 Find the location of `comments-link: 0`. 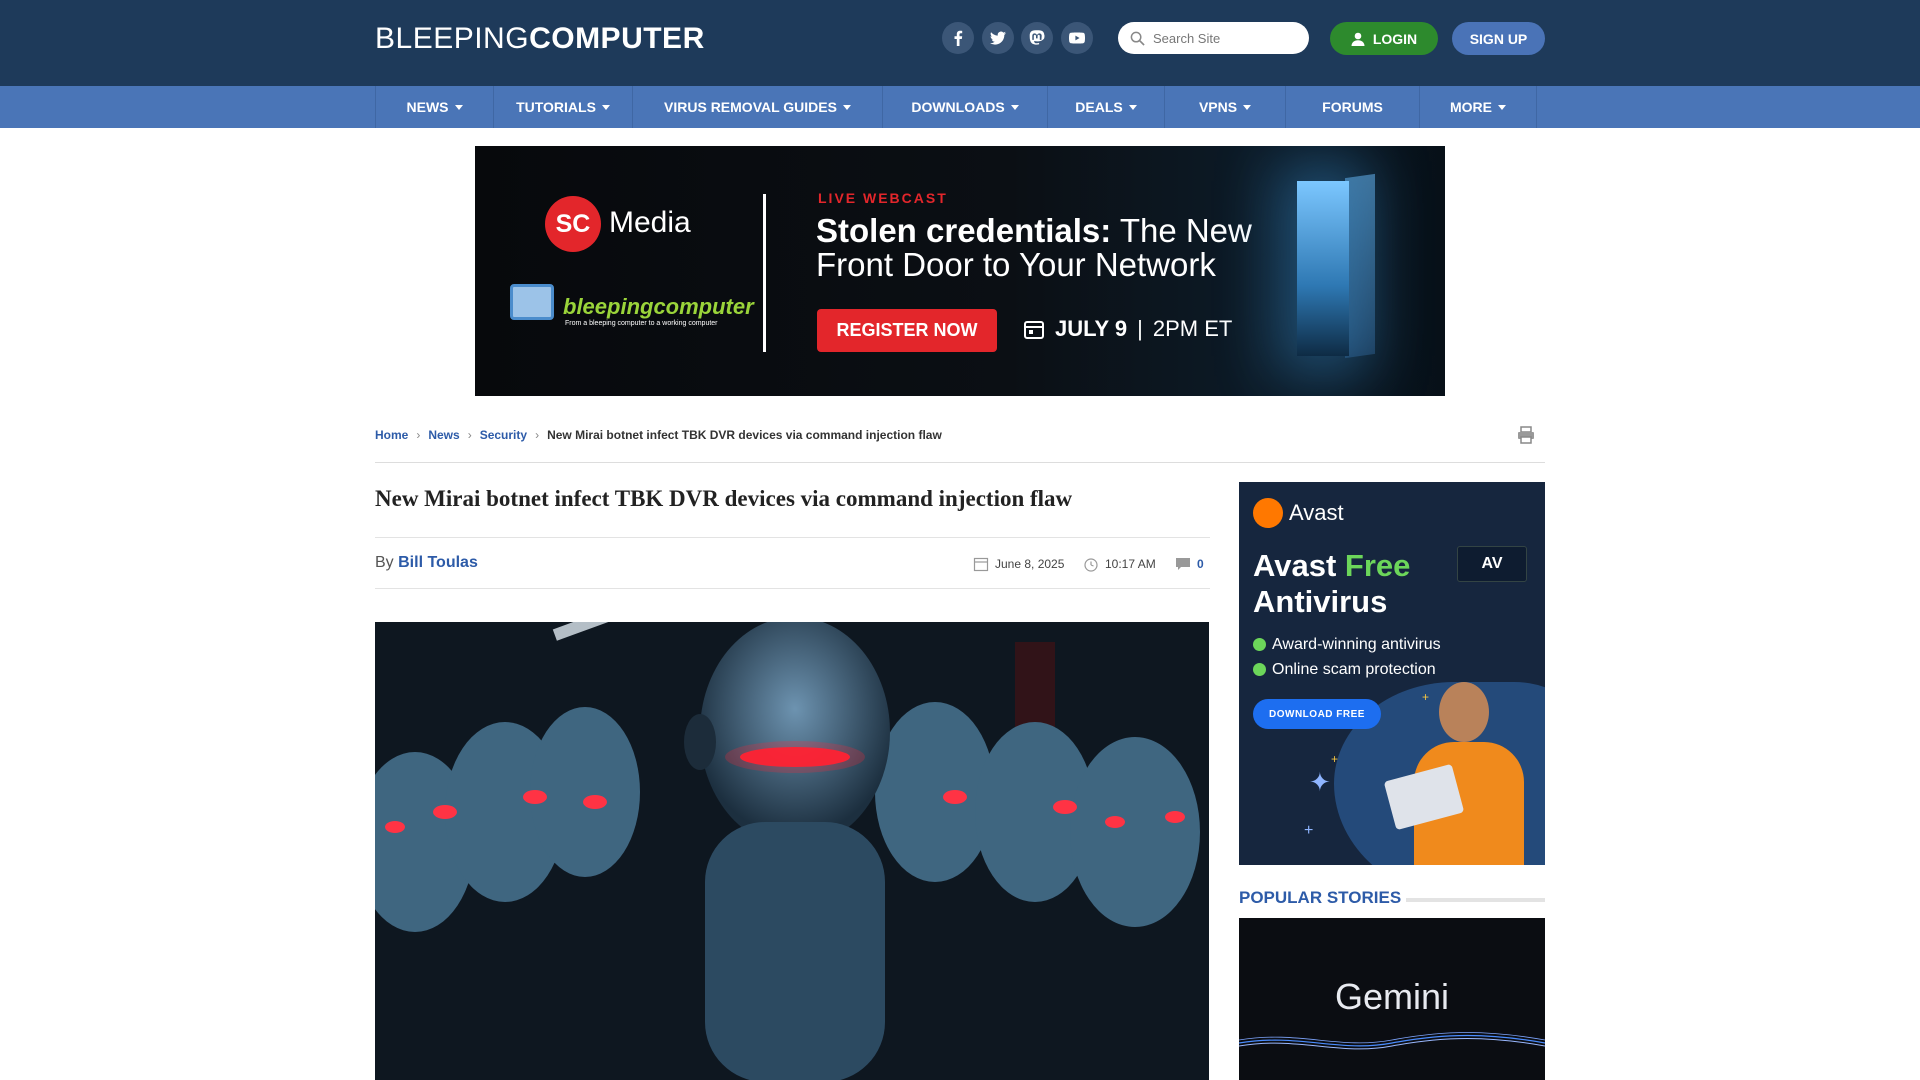

comments-link: 0 is located at coordinates (1189, 564).